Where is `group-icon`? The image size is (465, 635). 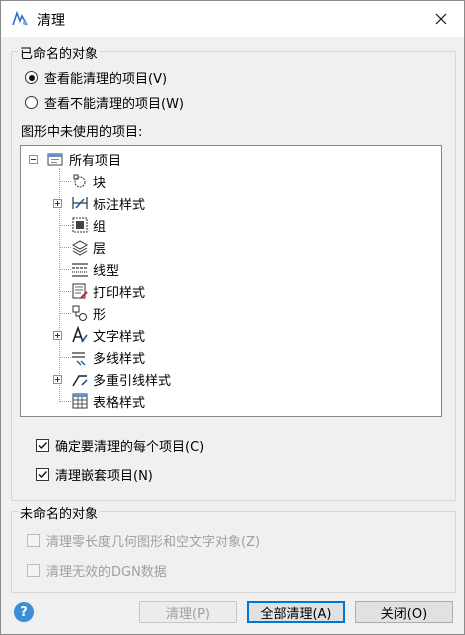
group-icon is located at coordinates (80, 225).